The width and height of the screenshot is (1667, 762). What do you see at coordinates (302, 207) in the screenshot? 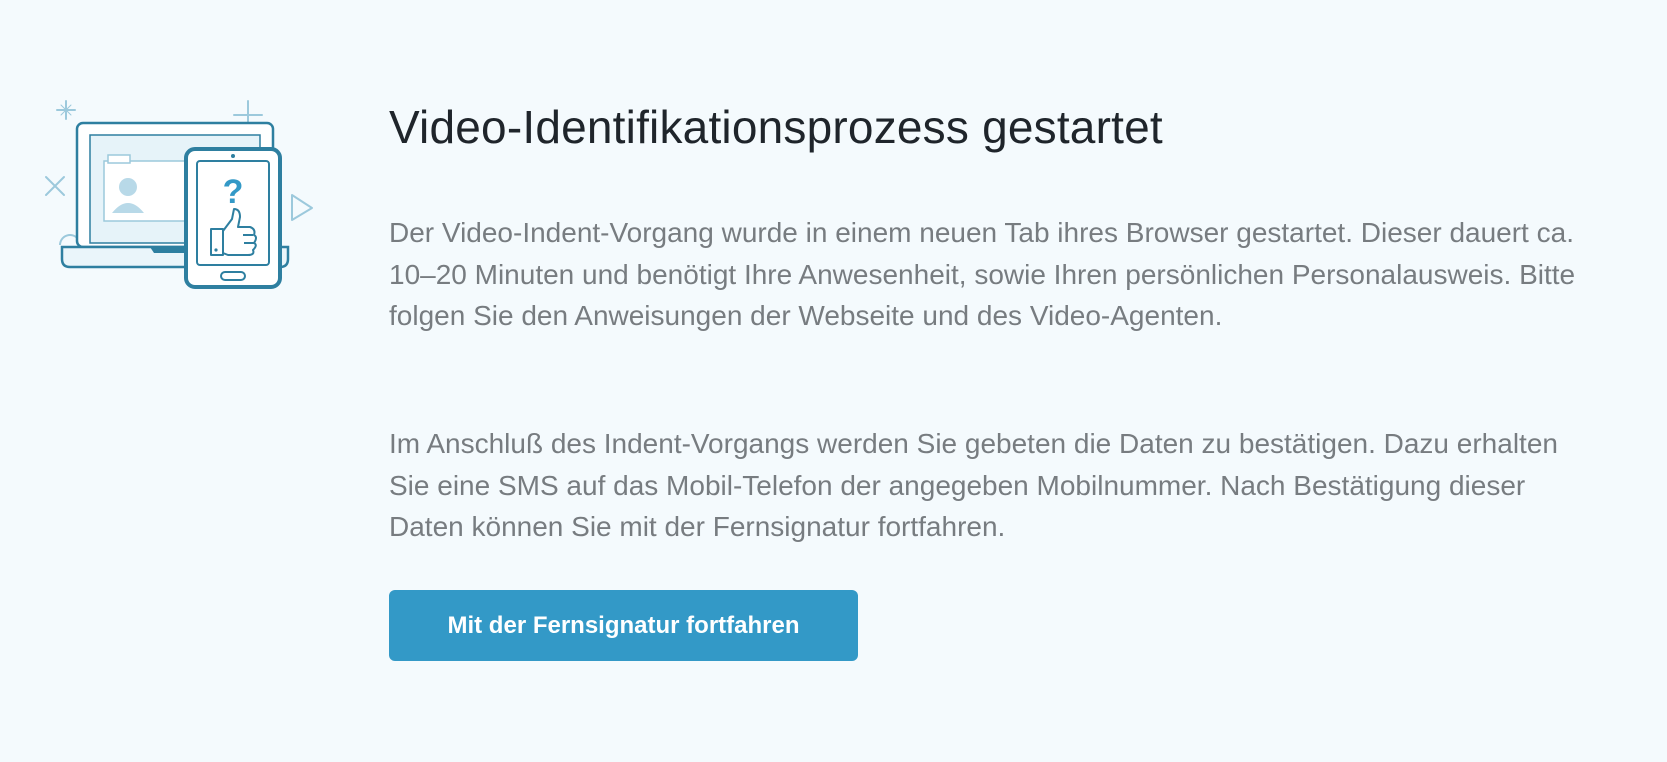
I see `play-triangle-icon` at bounding box center [302, 207].